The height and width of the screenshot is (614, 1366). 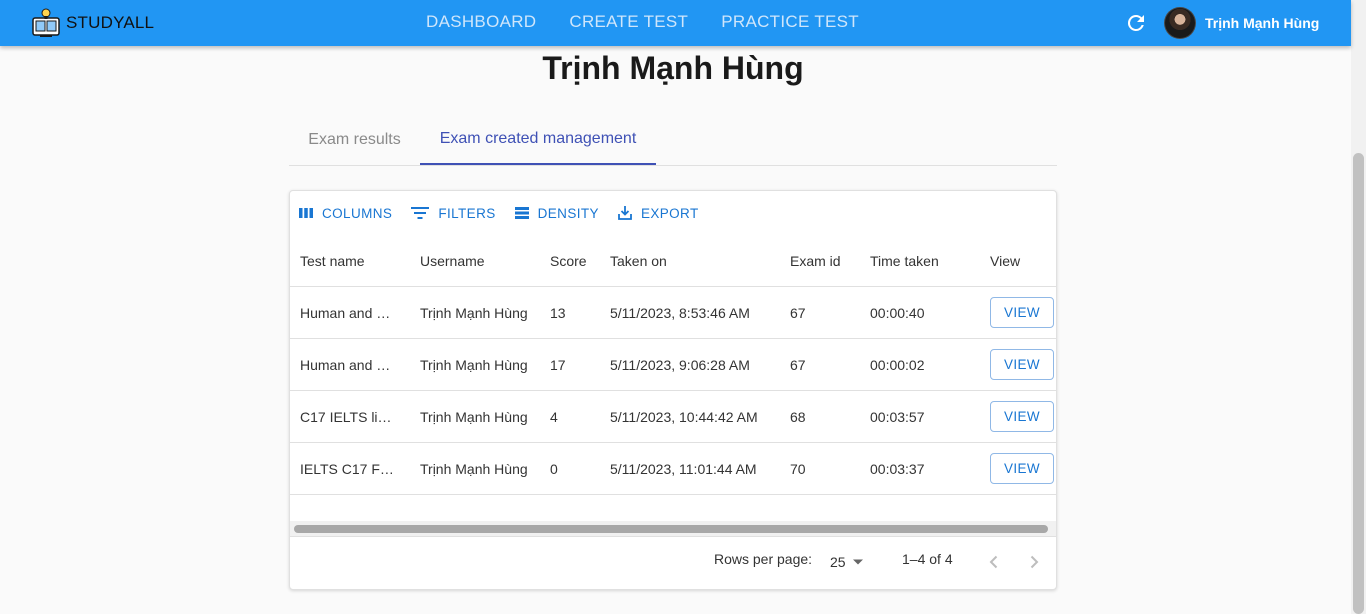 I want to click on filters-button: FILTERS, so click(x=452, y=213).